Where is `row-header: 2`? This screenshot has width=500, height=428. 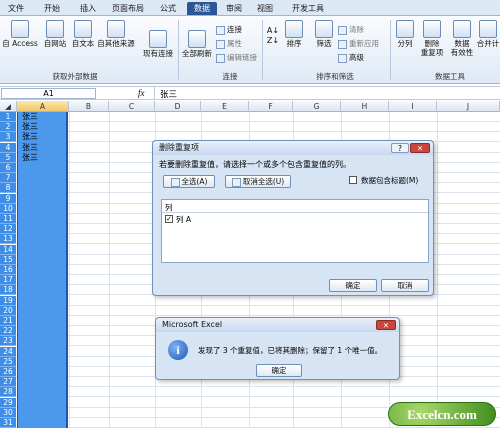 row-header: 2 is located at coordinates (8, 127).